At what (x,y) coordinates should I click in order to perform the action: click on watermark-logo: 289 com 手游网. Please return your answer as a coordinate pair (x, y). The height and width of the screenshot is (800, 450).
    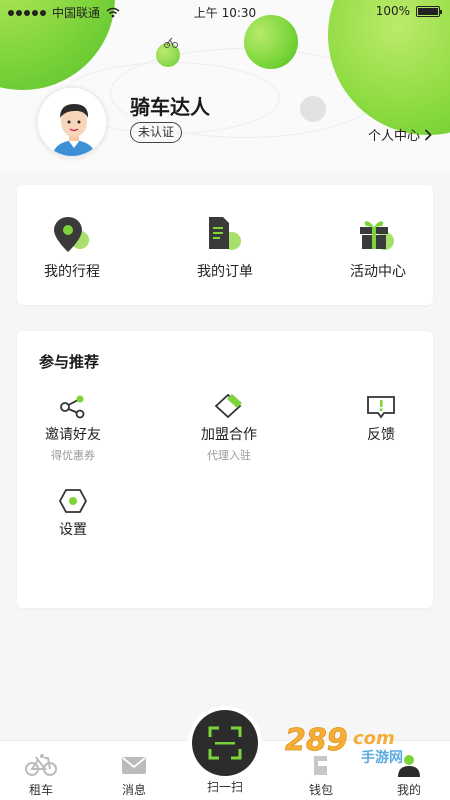
    Looking at the image, I should click on (344, 744).